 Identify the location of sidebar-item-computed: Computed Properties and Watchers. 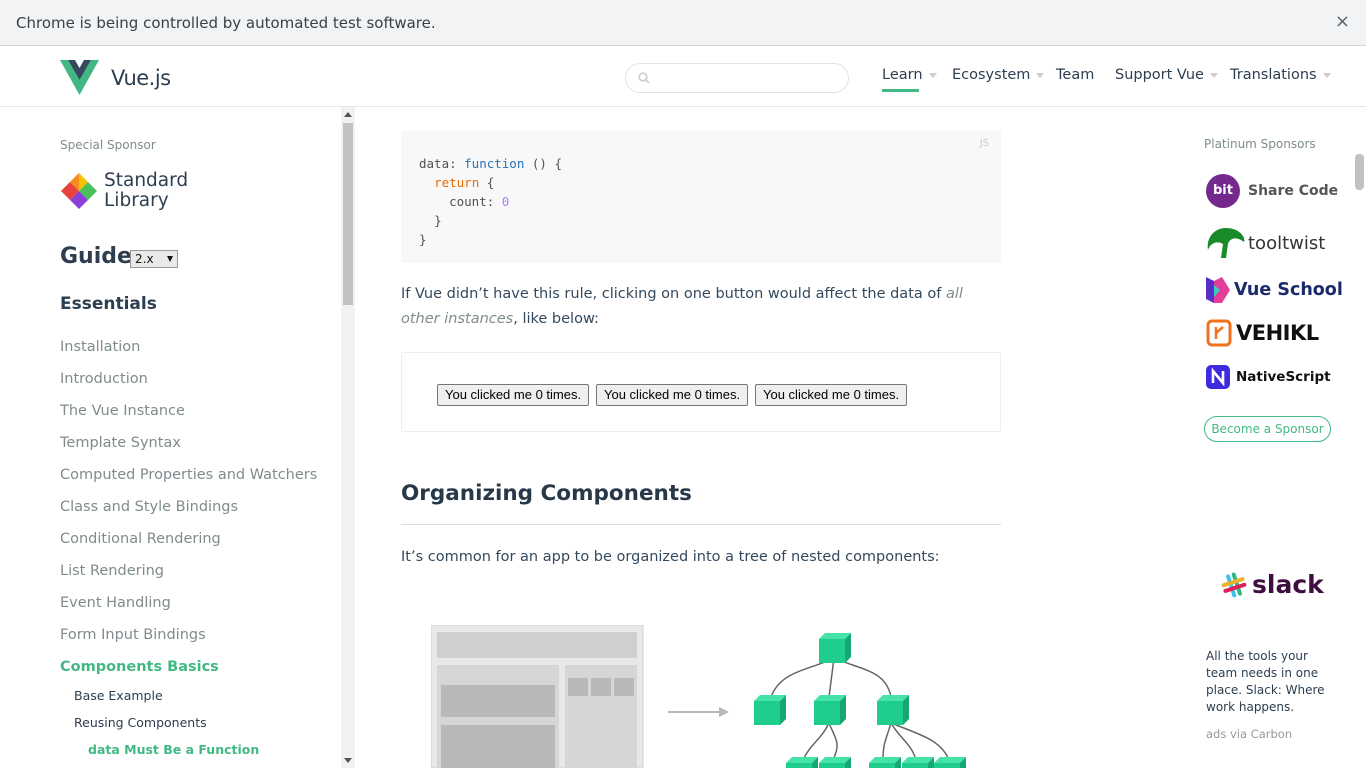
(188, 475).